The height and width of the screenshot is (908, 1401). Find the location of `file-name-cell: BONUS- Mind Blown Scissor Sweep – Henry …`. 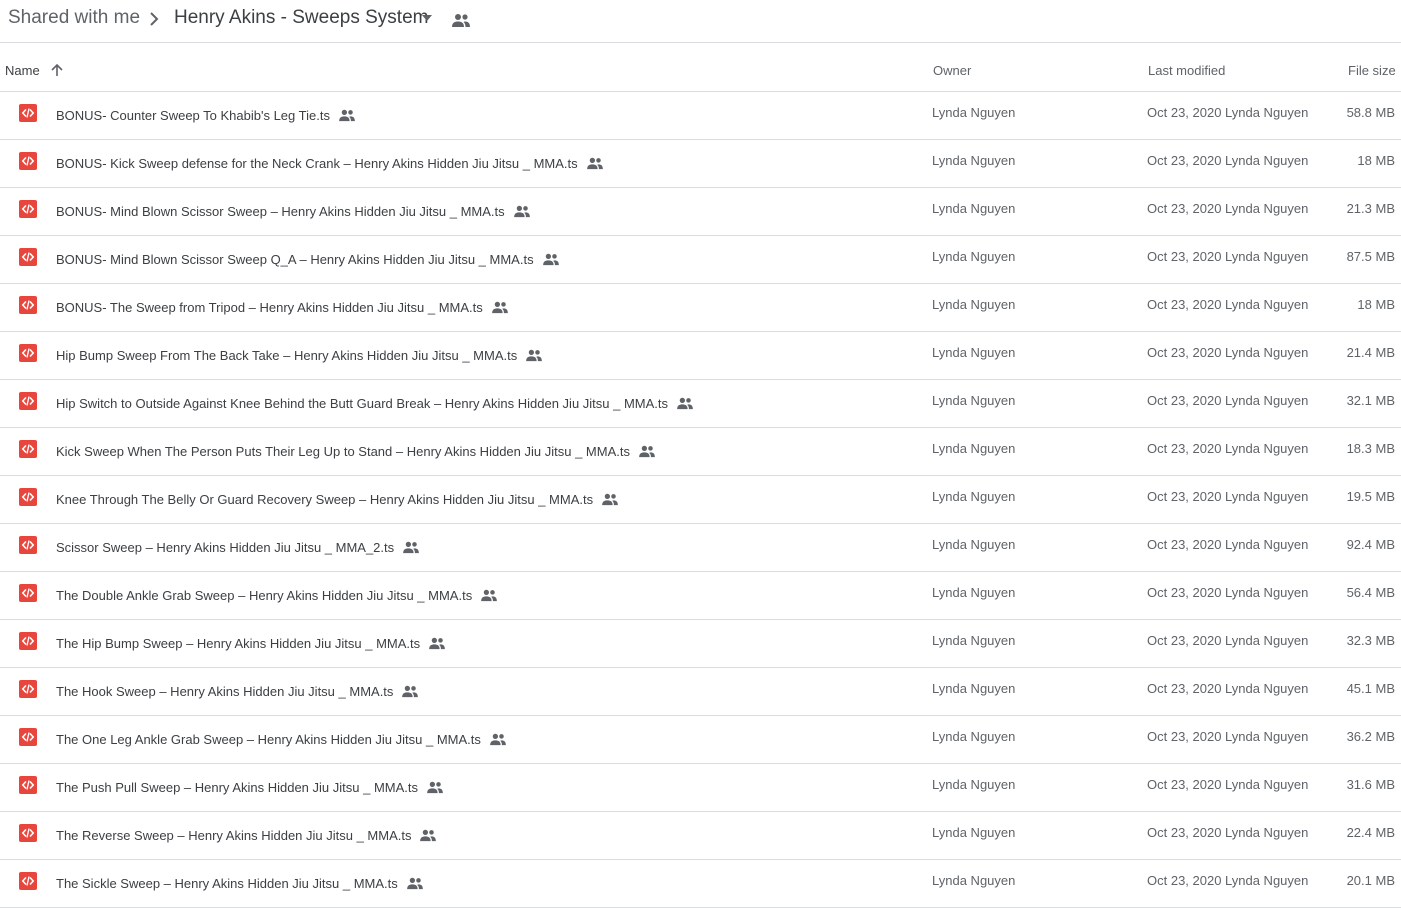

file-name-cell: BONUS- Mind Blown Scissor Sweep – Henry … is located at coordinates (293, 211).